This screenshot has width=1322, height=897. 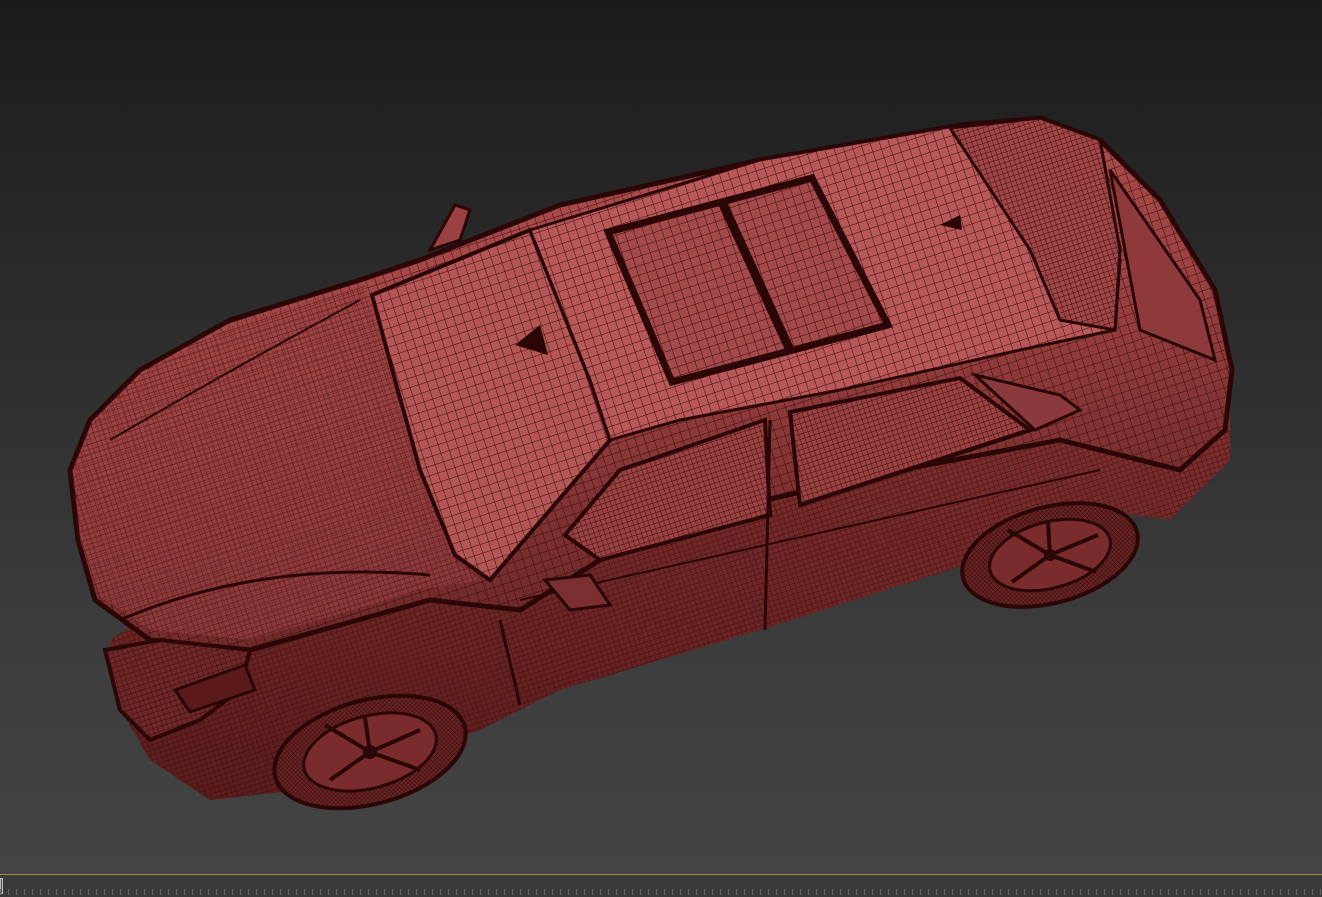 What do you see at coordinates (661, 885) in the screenshot?
I see `timeline-bar` at bounding box center [661, 885].